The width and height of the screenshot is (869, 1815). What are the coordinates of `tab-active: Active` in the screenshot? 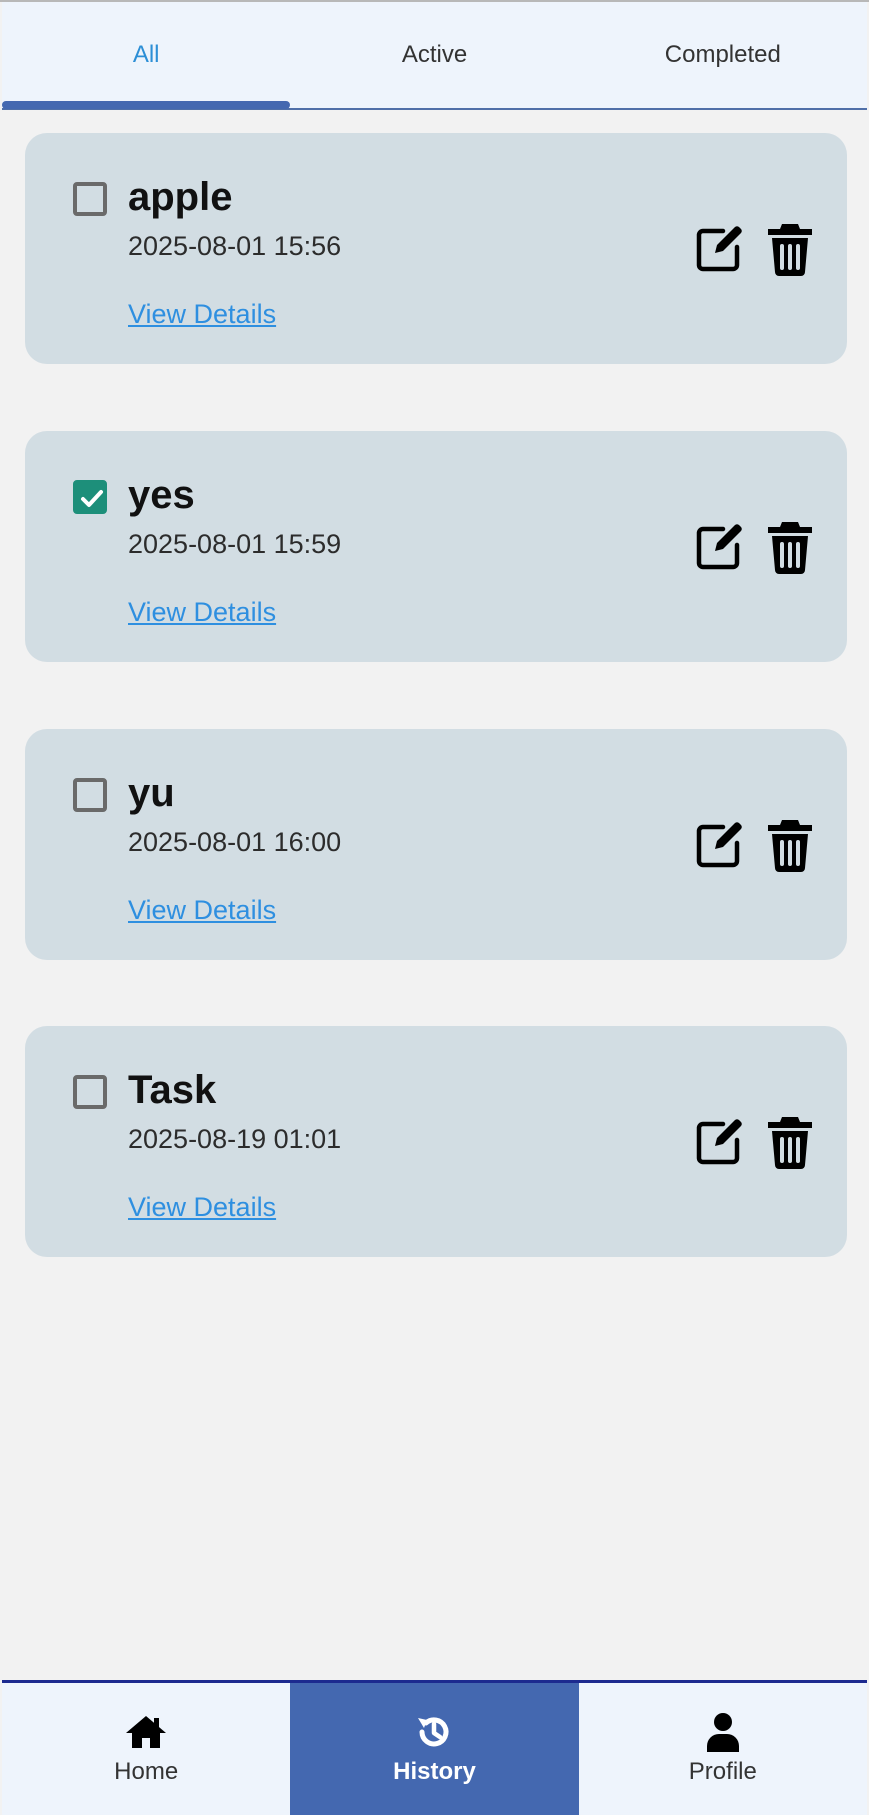 It's located at (434, 57).